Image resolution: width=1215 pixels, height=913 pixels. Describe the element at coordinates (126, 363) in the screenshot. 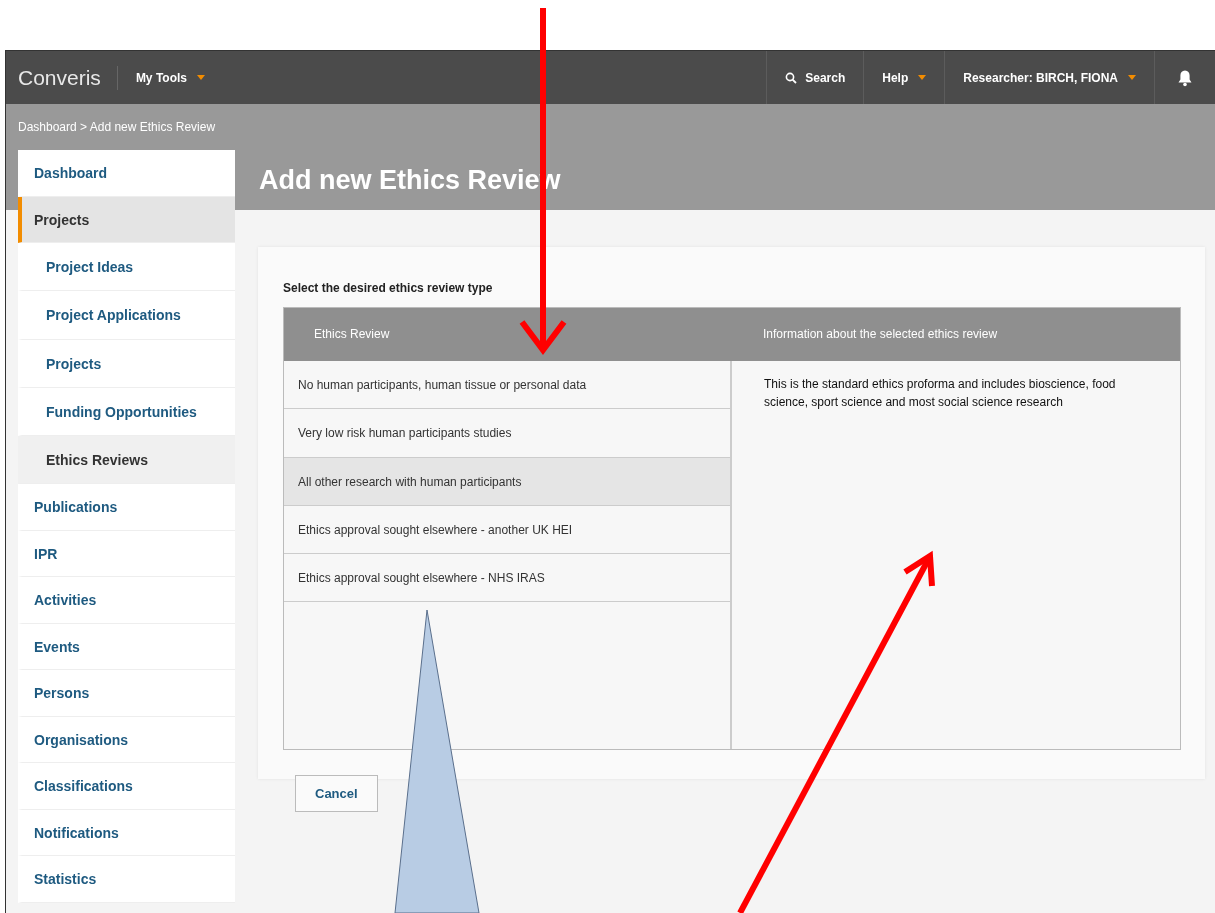

I see `sidebar-subitem: Projects` at that location.